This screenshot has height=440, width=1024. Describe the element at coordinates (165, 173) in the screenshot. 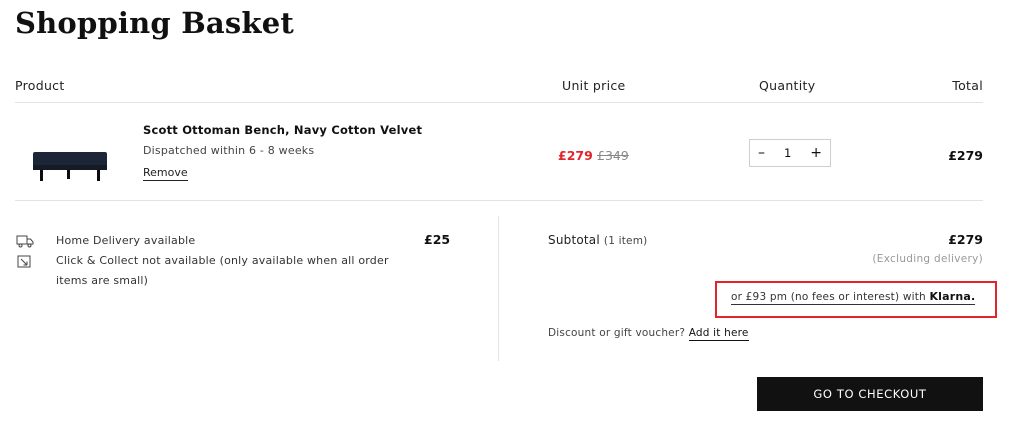

I see `remove-link: Remove` at that location.